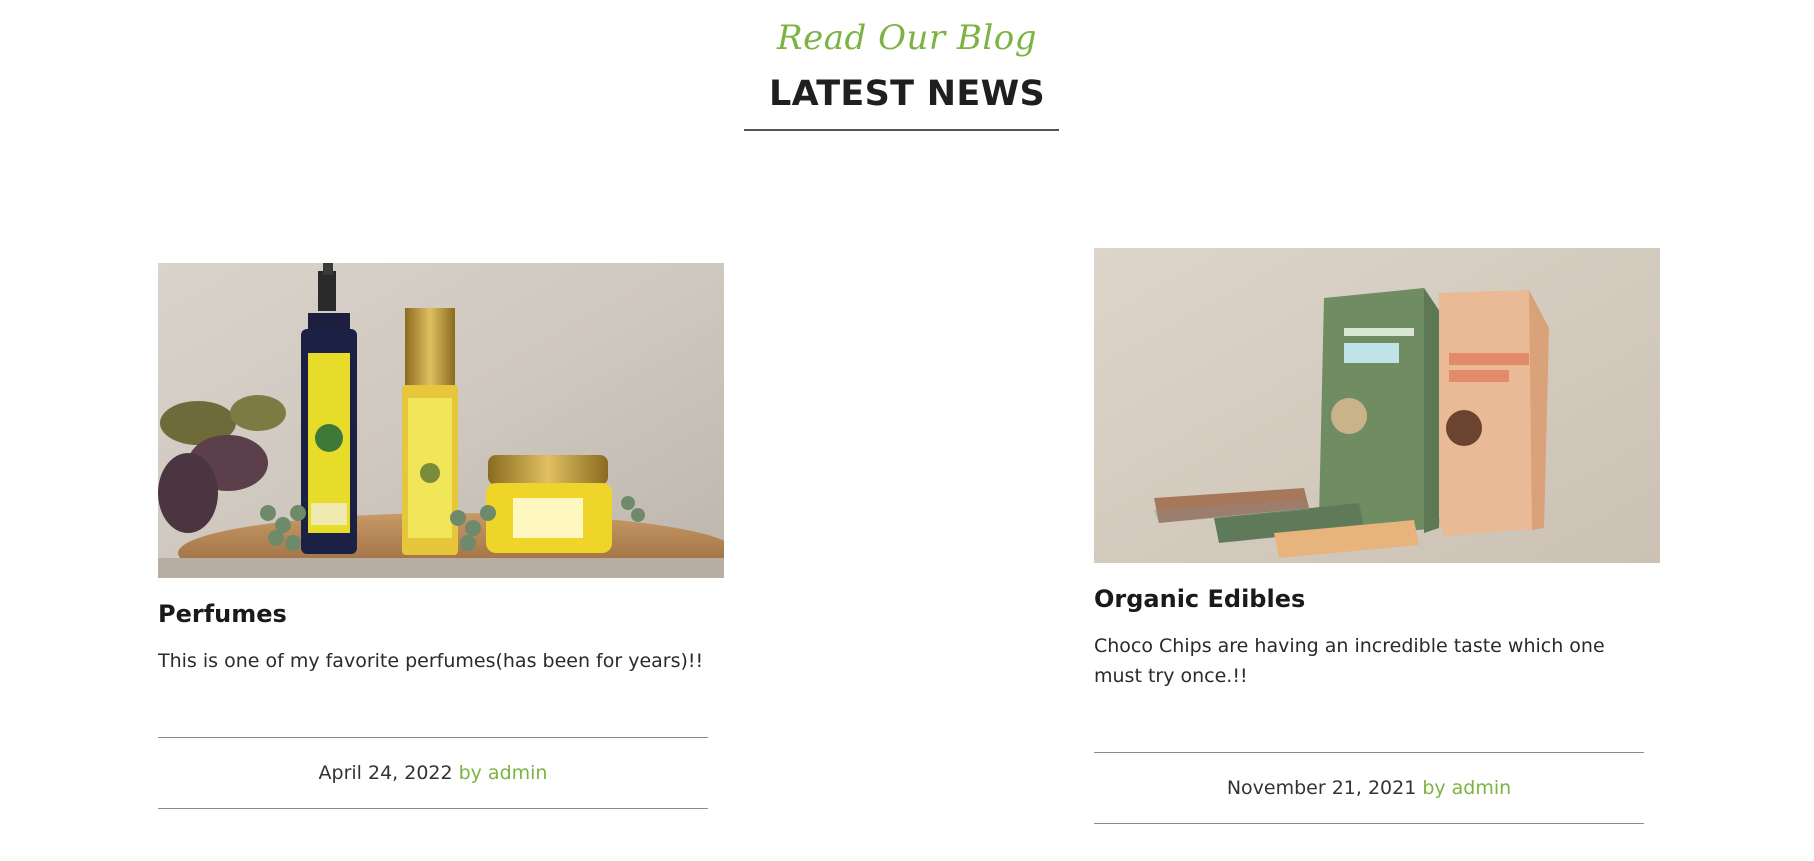  What do you see at coordinates (385, 773) in the screenshot?
I see `post-date: April 24, 2022` at bounding box center [385, 773].